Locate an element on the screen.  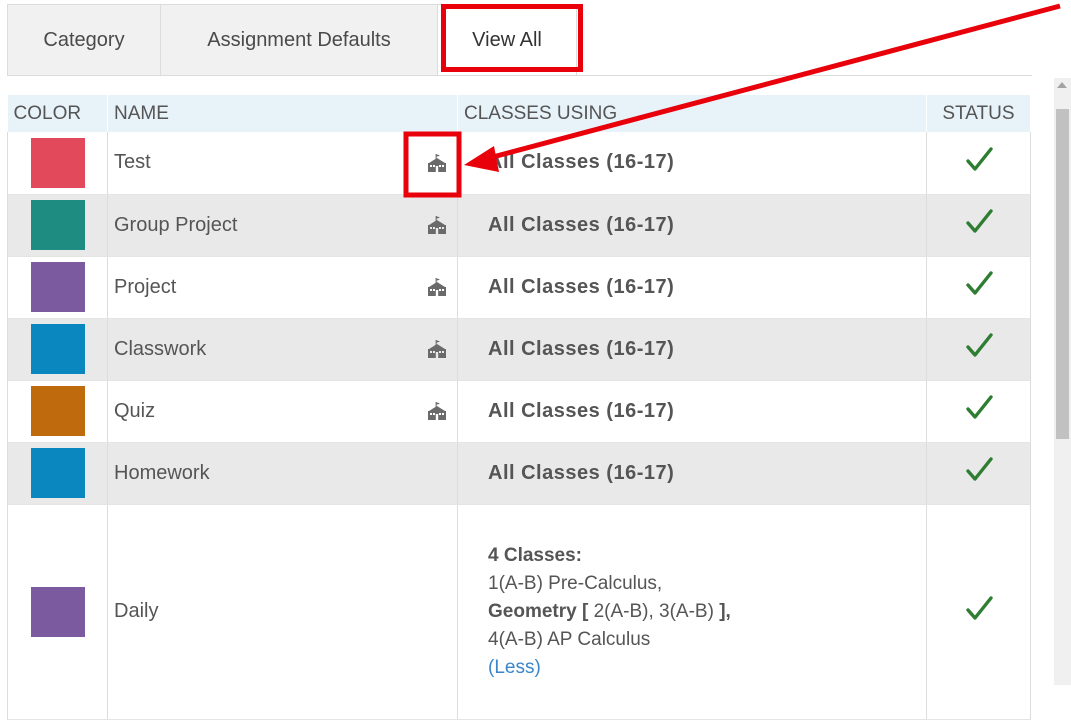
category-name: Classwork is located at coordinates (160, 348).